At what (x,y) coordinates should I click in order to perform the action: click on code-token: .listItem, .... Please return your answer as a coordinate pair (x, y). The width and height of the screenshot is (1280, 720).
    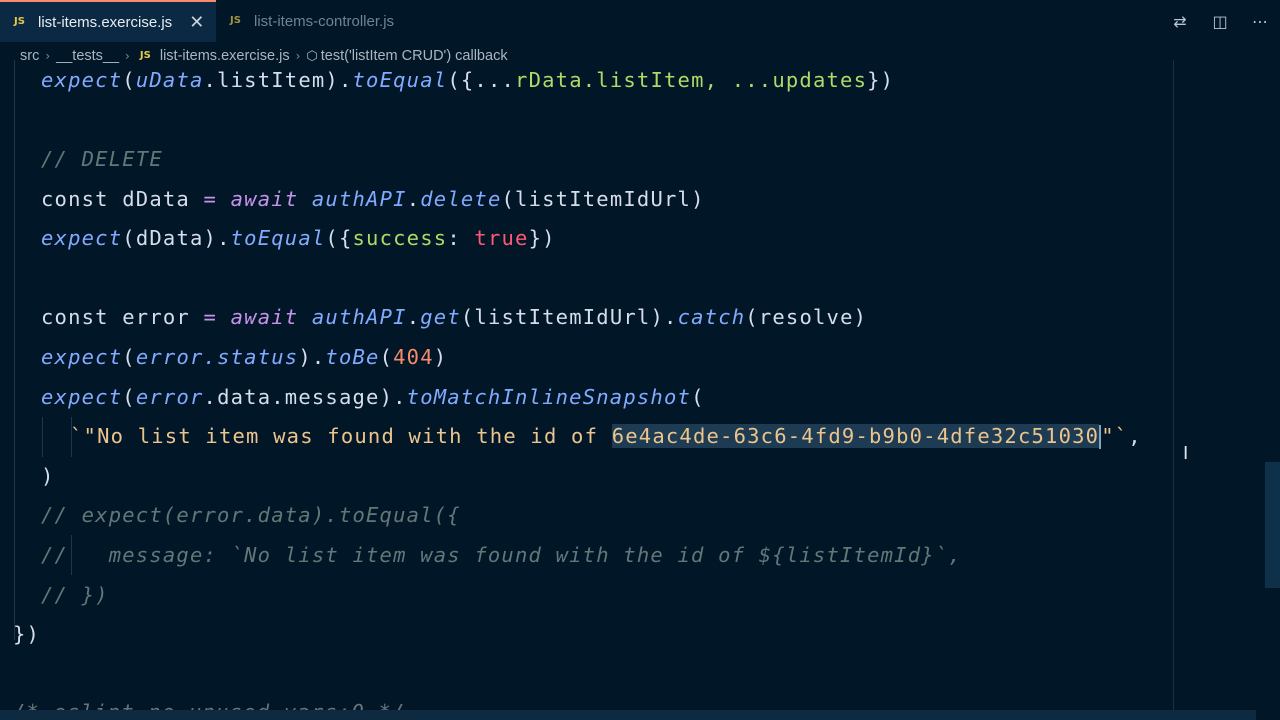
    Looking at the image, I should click on (677, 80).